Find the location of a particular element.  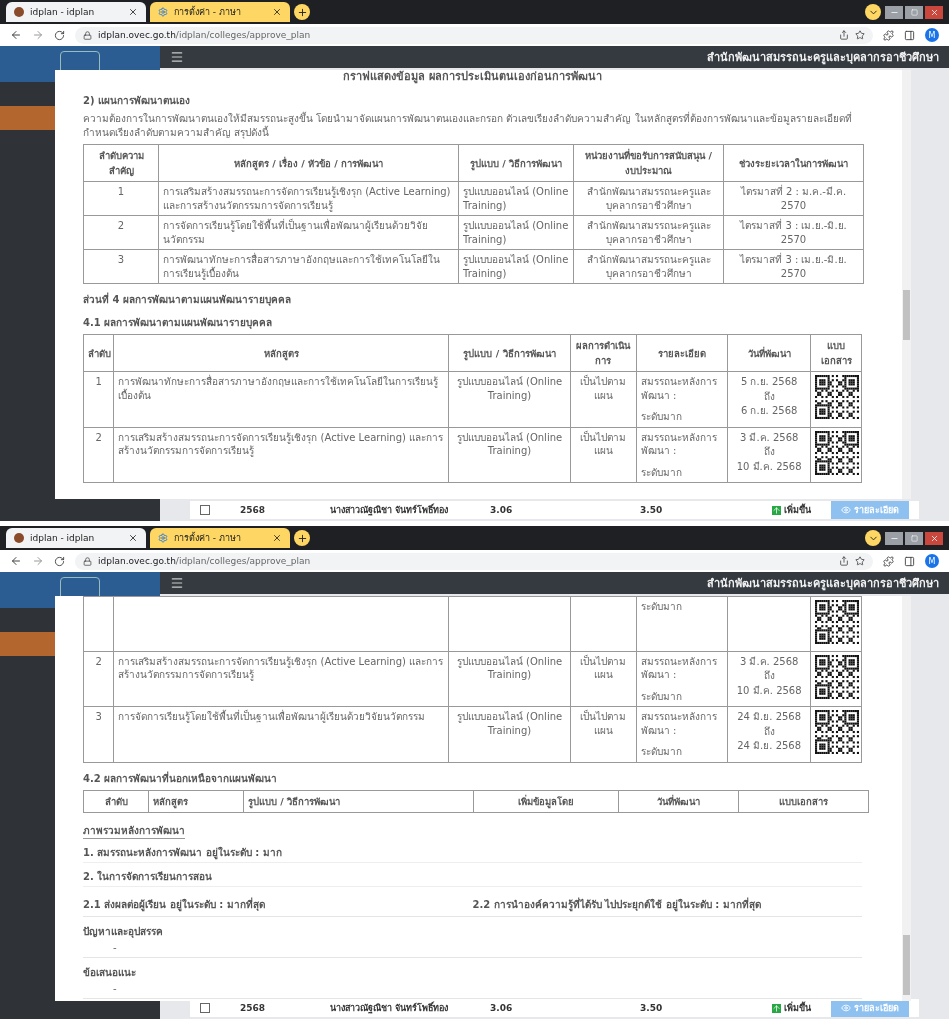

detail-text: สมรรถนะหลังการพัฒนา : is located at coordinates (679, 388).